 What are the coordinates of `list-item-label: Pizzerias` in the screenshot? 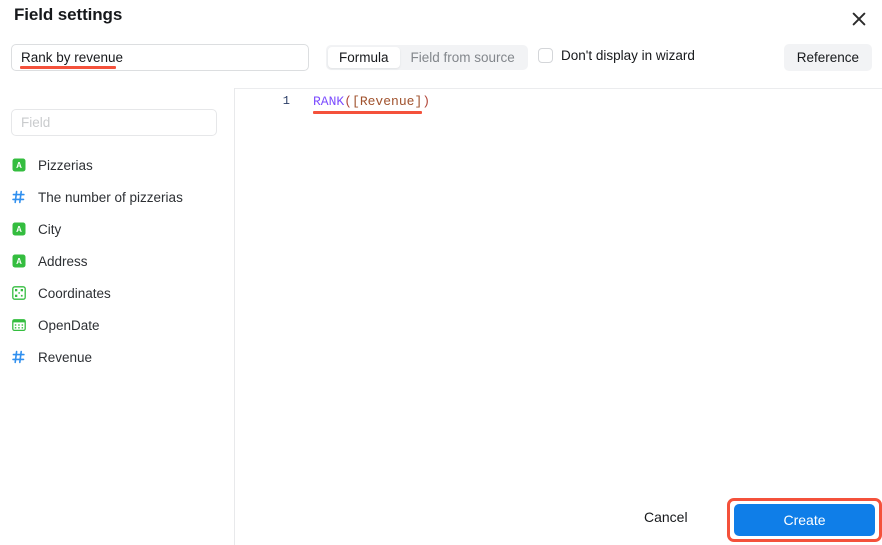 It's located at (65, 165).